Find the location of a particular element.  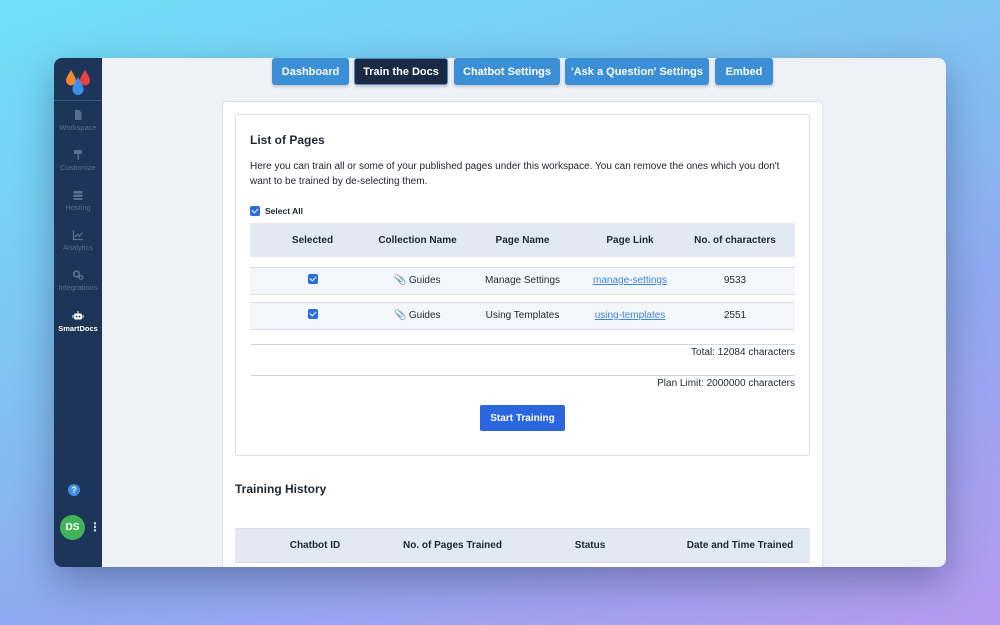

column-header: No. of characters is located at coordinates (735, 240).